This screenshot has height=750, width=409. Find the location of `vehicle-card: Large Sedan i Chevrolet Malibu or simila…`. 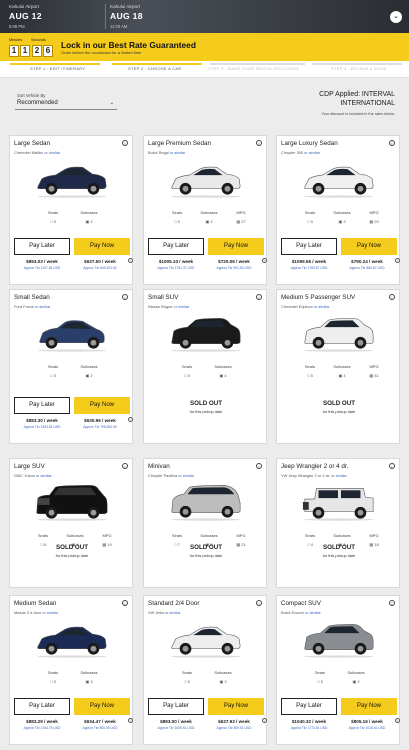

vehicle-card: Large Sedan i Chevrolet Malibu or simila… is located at coordinates (71, 210).